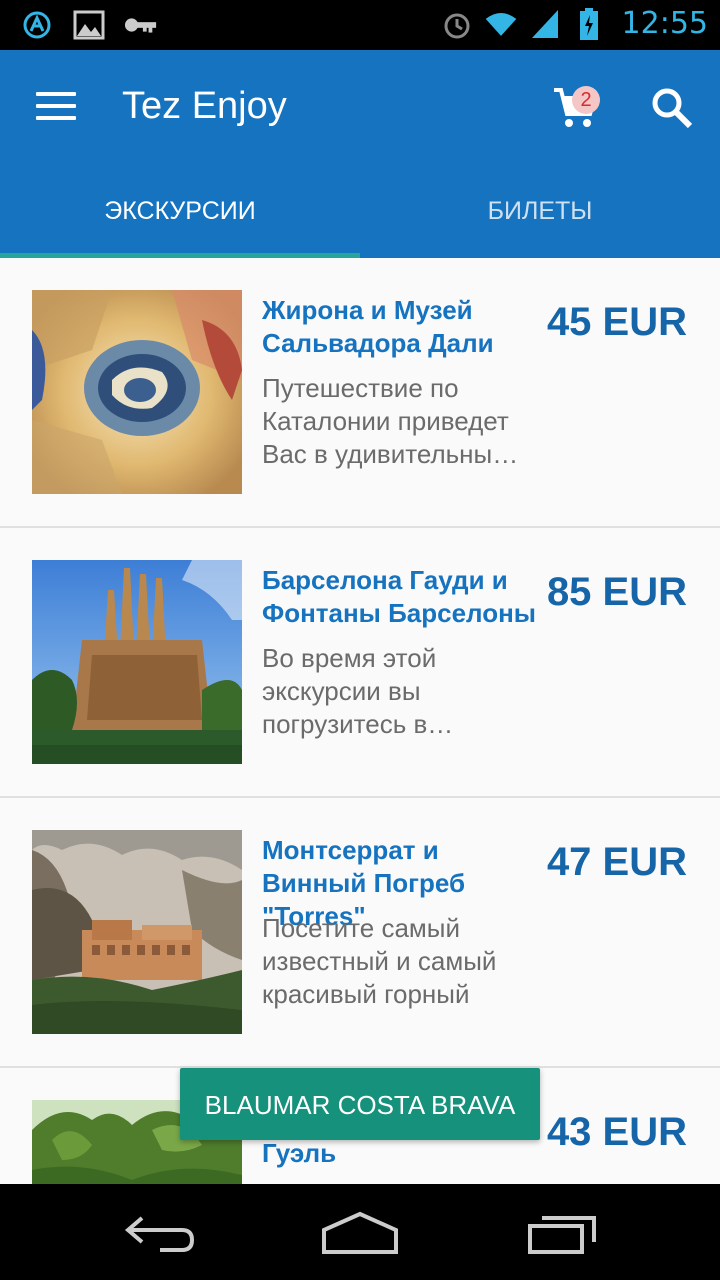 The height and width of the screenshot is (1280, 720). I want to click on tab-tickets-label: БИЛЕТЫ, so click(540, 211).